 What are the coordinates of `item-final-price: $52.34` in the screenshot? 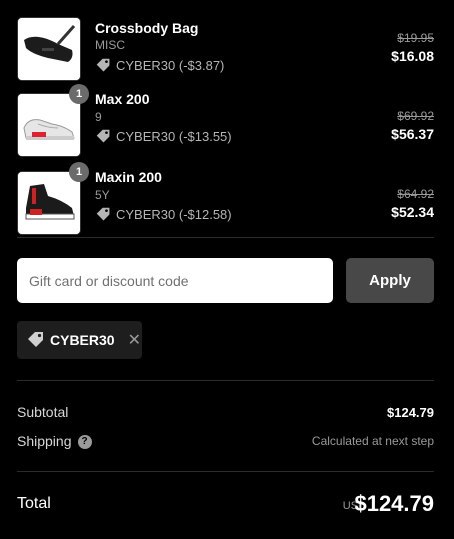 It's located at (412, 212).